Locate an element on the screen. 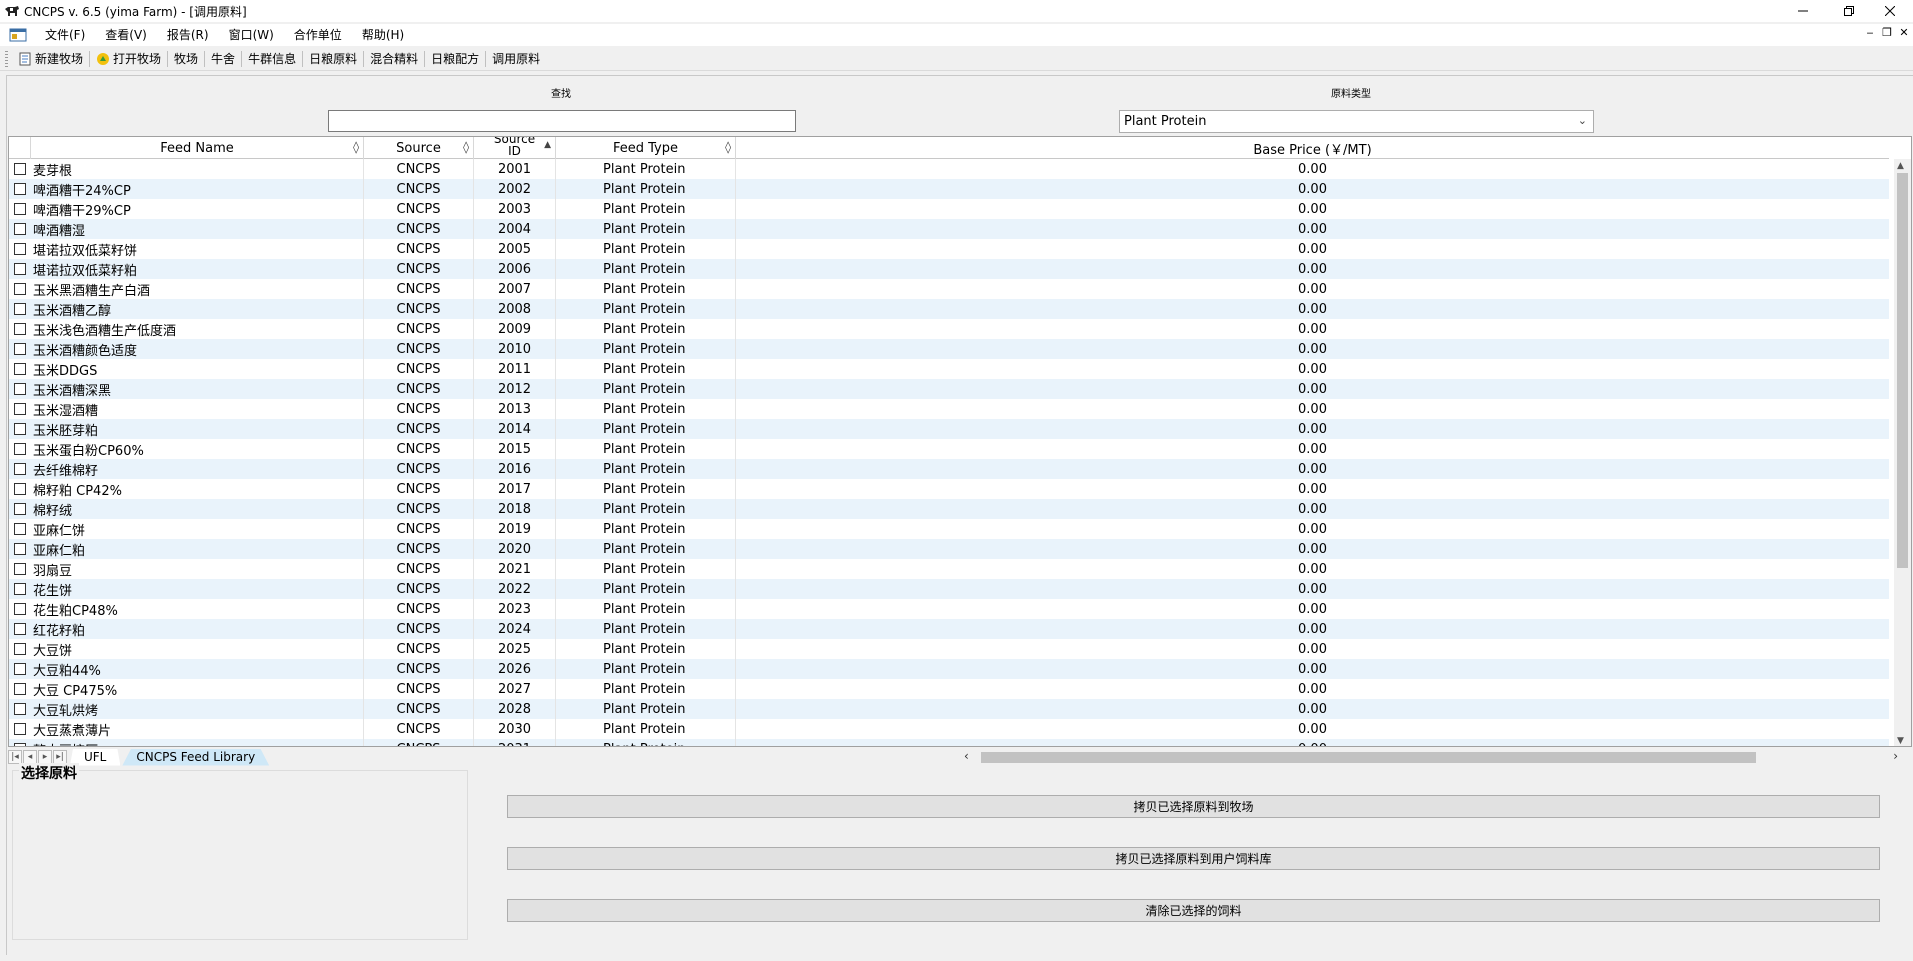 This screenshot has width=1913, height=961. scroll-right-icon: › is located at coordinates (1895, 756).